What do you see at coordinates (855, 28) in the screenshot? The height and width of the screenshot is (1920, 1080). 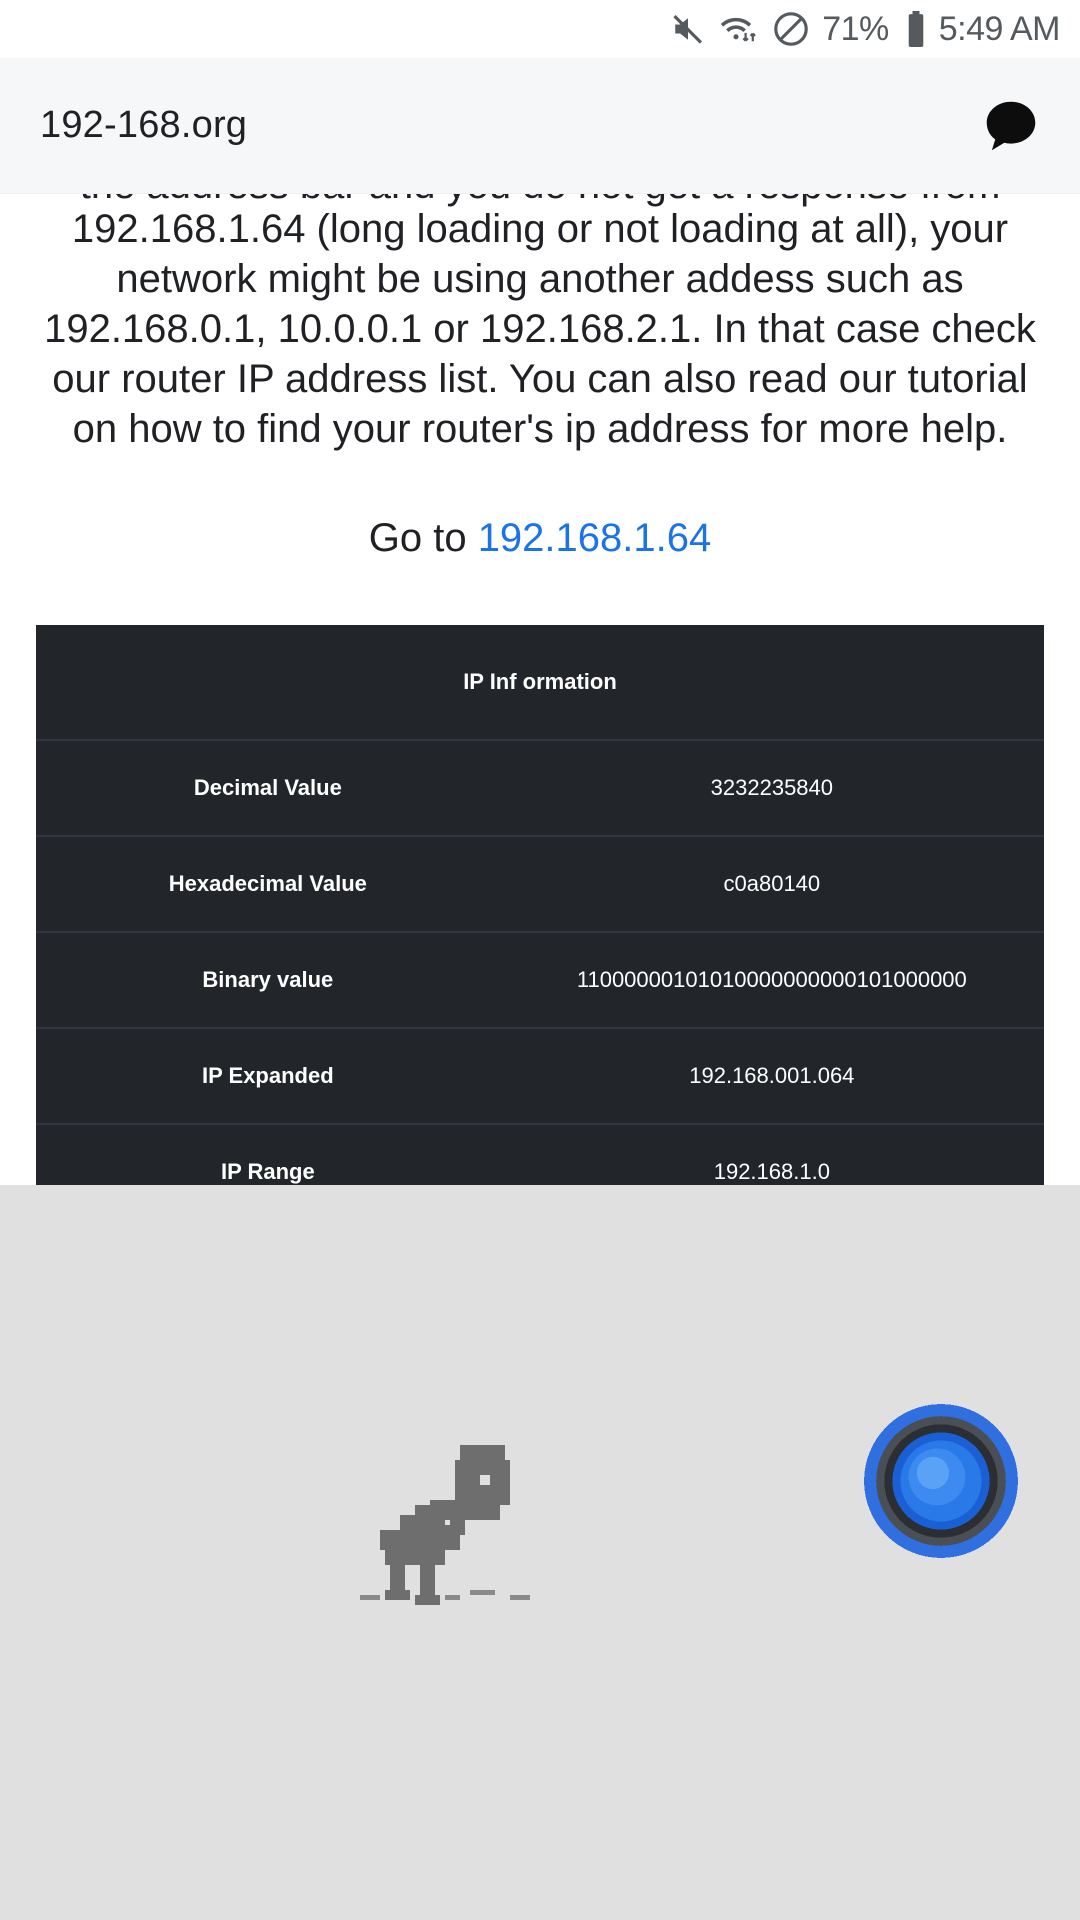 I see `battery-percent-label: 71%` at bounding box center [855, 28].